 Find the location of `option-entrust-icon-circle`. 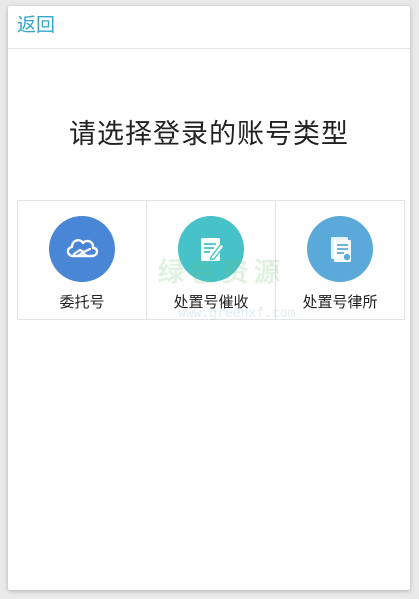

option-entrust-icon-circle is located at coordinates (82, 249).